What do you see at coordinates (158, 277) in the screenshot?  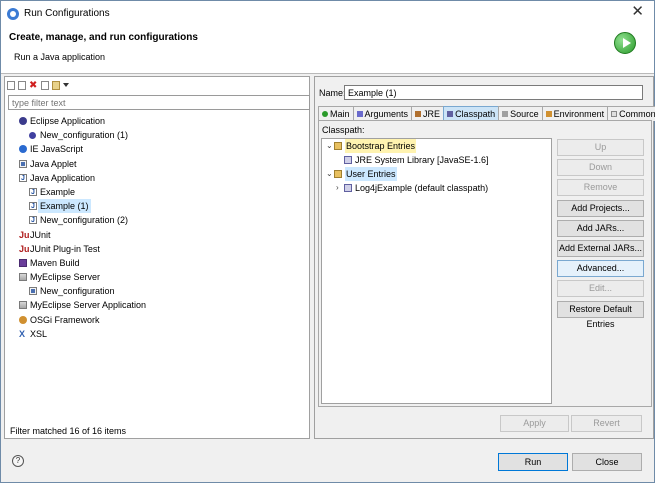 I see `config-tree-item: MyEclipse Server` at bounding box center [158, 277].